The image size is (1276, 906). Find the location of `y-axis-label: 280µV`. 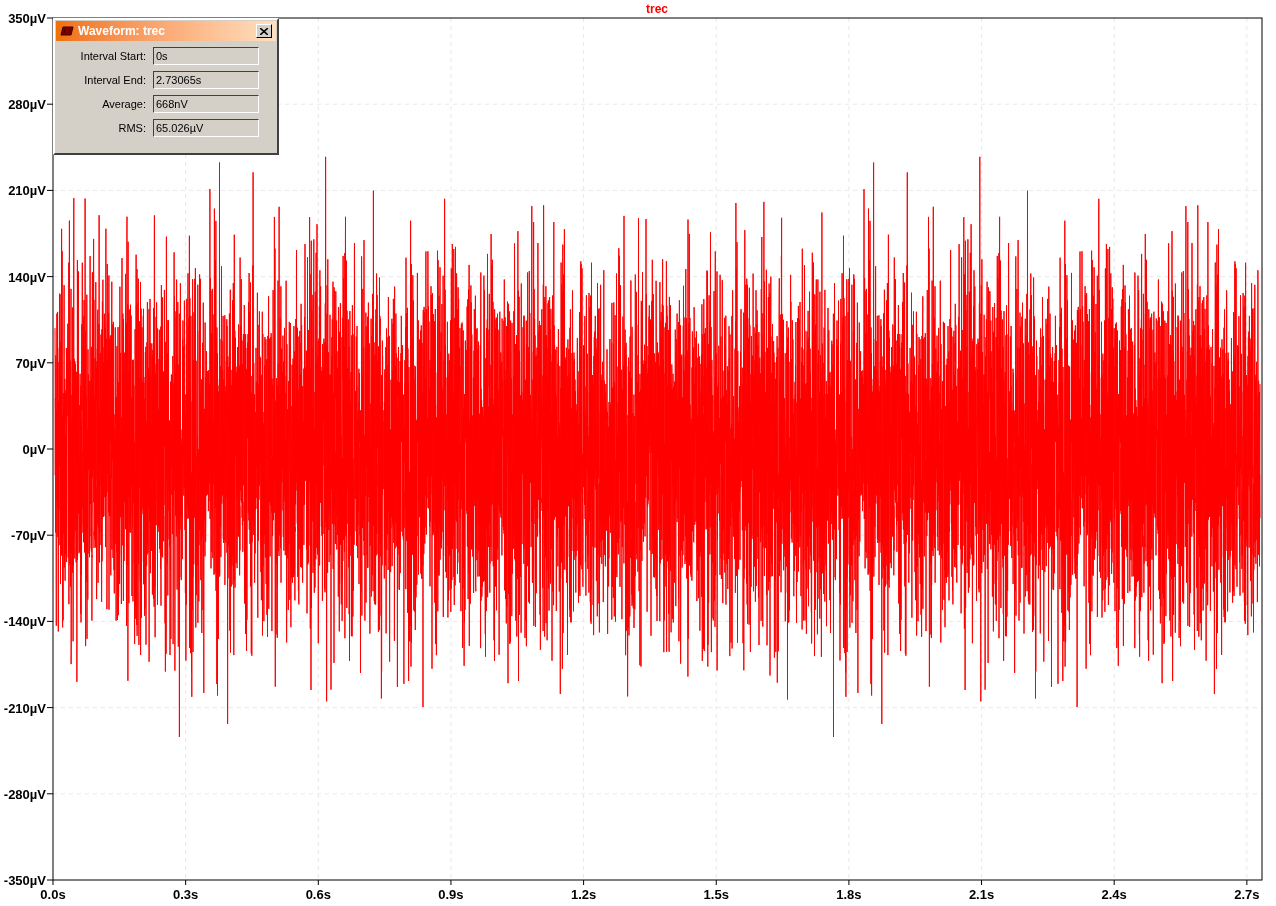

y-axis-label: 280µV is located at coordinates (27, 105).